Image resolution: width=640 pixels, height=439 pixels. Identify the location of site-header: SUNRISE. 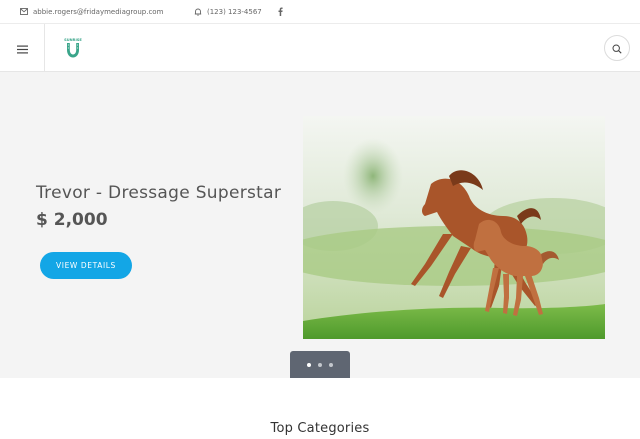
(320, 48).